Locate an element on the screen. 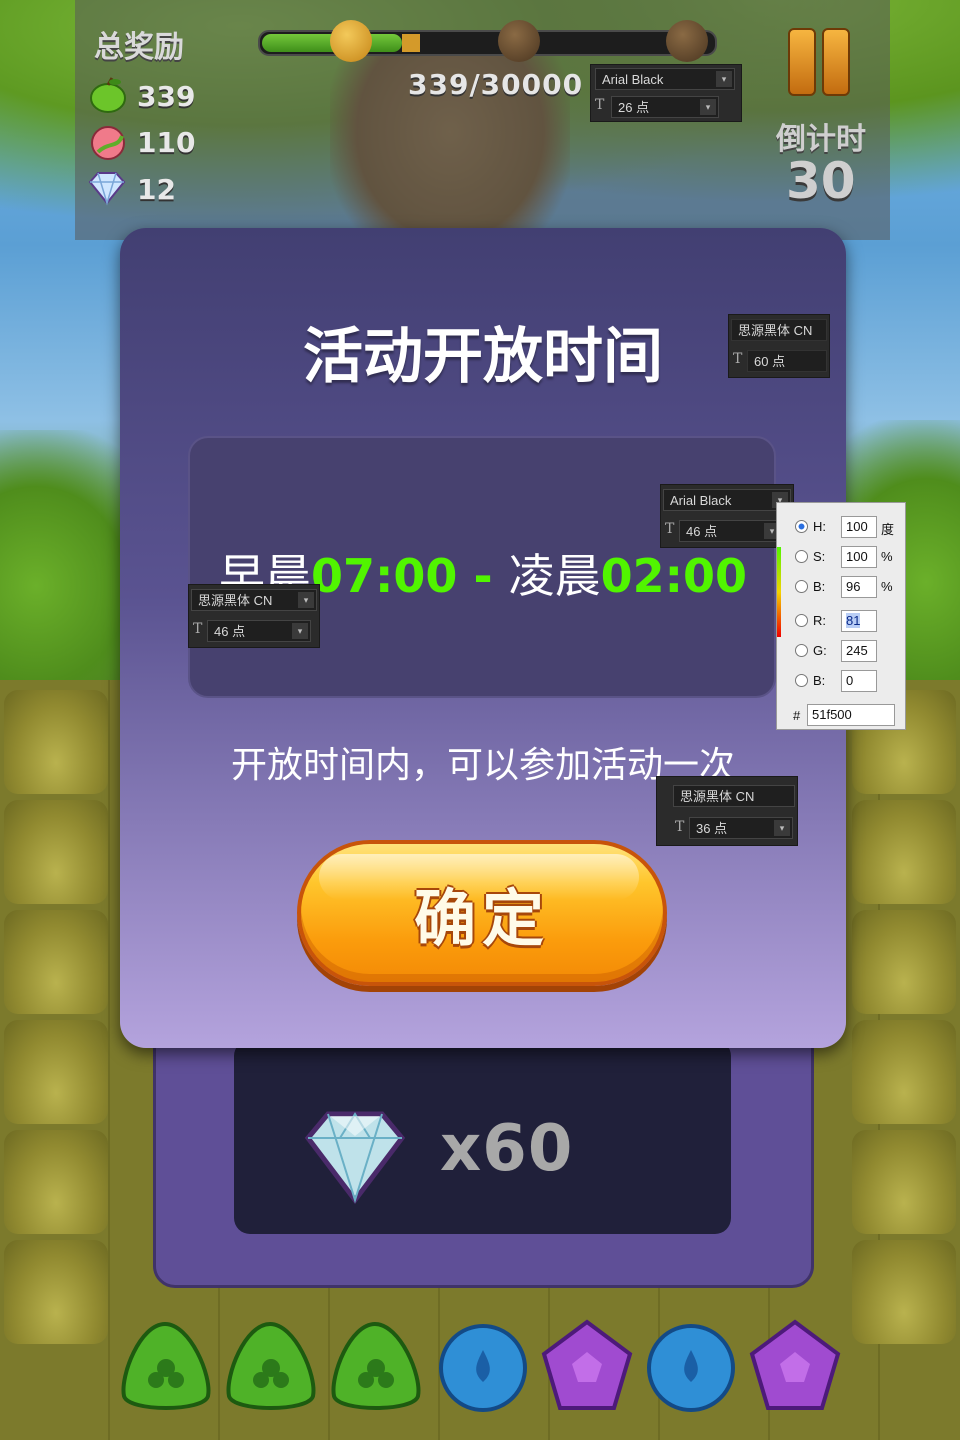 The width and height of the screenshot is (960, 1440). confirm-button: 确定 is located at coordinates (482, 913).